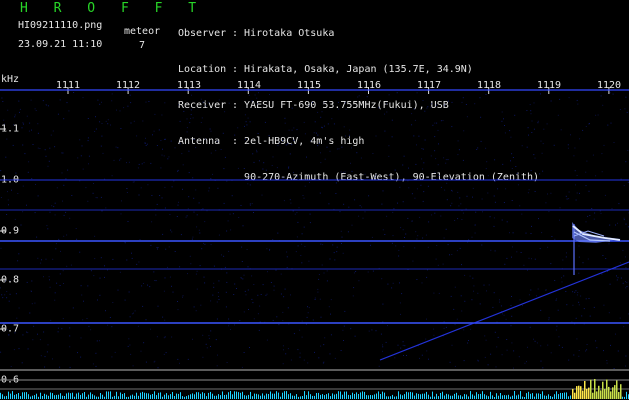  Describe the element at coordinates (314, 395) in the screenshot. I see `audio-spectrum` at that location.